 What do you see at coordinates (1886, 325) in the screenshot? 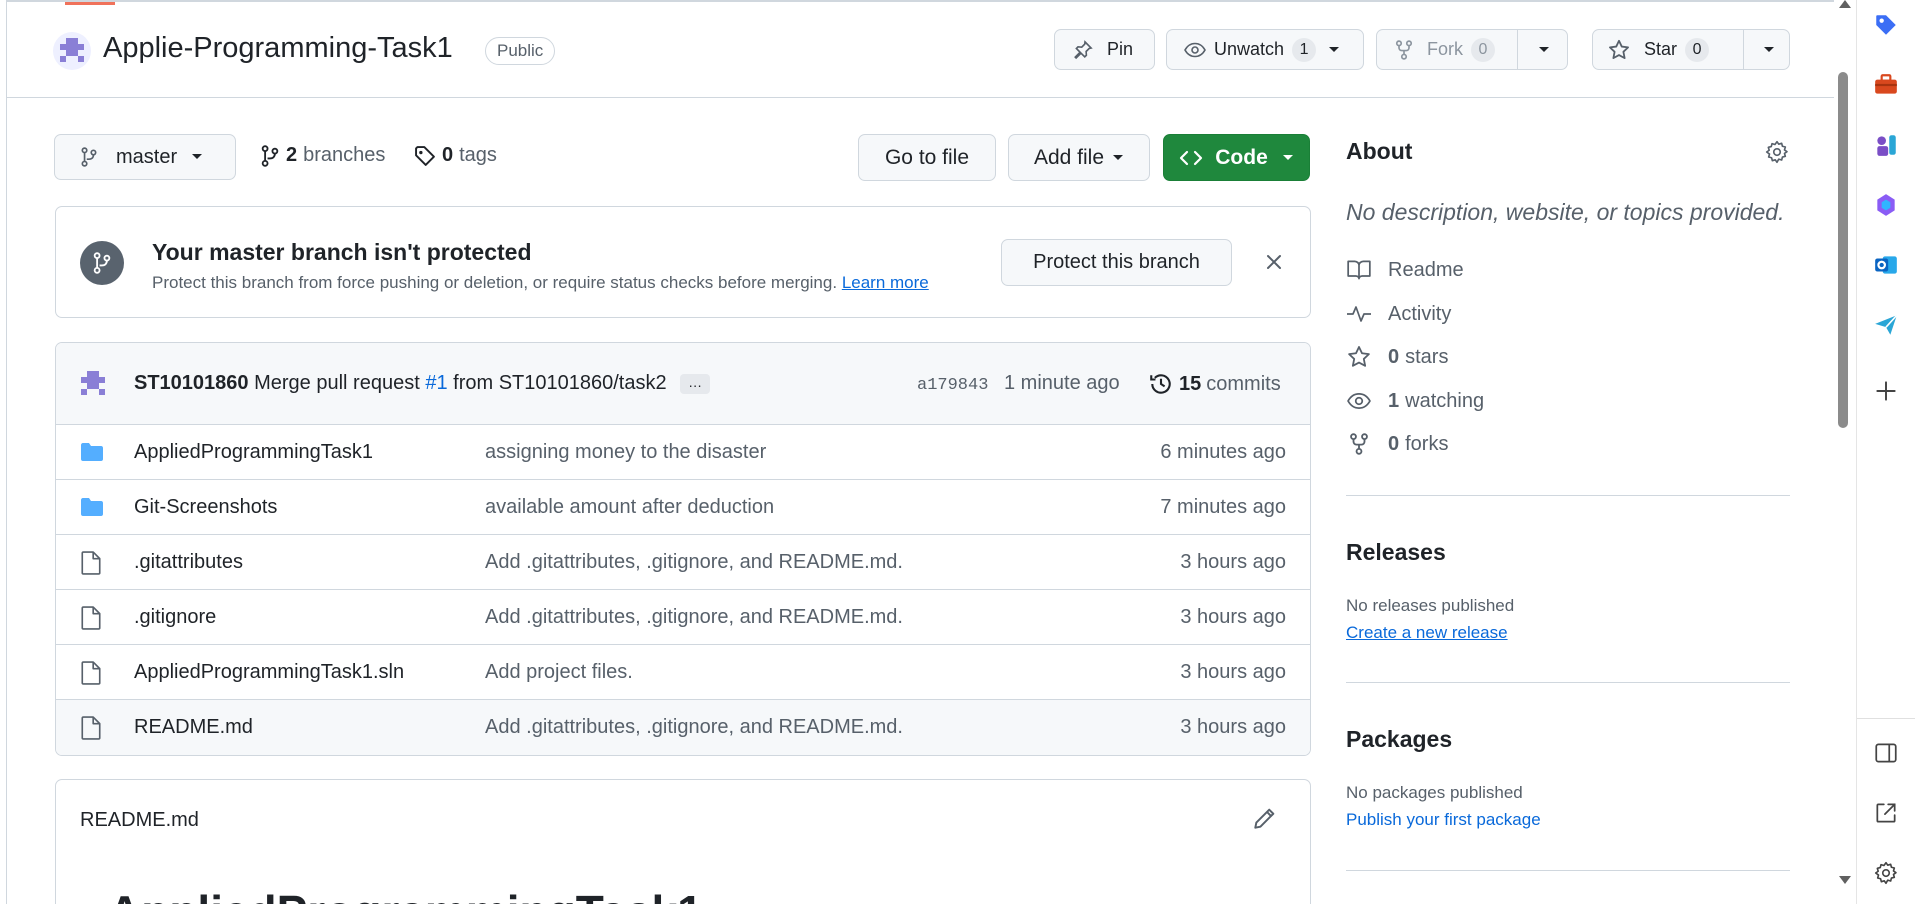
I see `send-icon` at bounding box center [1886, 325].